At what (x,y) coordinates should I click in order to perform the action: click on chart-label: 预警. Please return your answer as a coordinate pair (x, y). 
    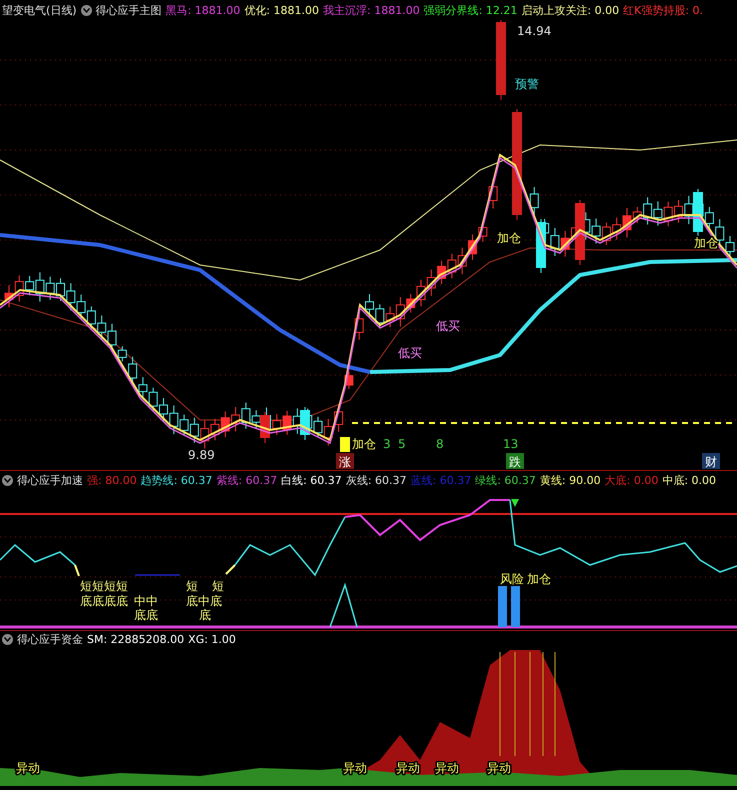
    Looking at the image, I should click on (527, 84).